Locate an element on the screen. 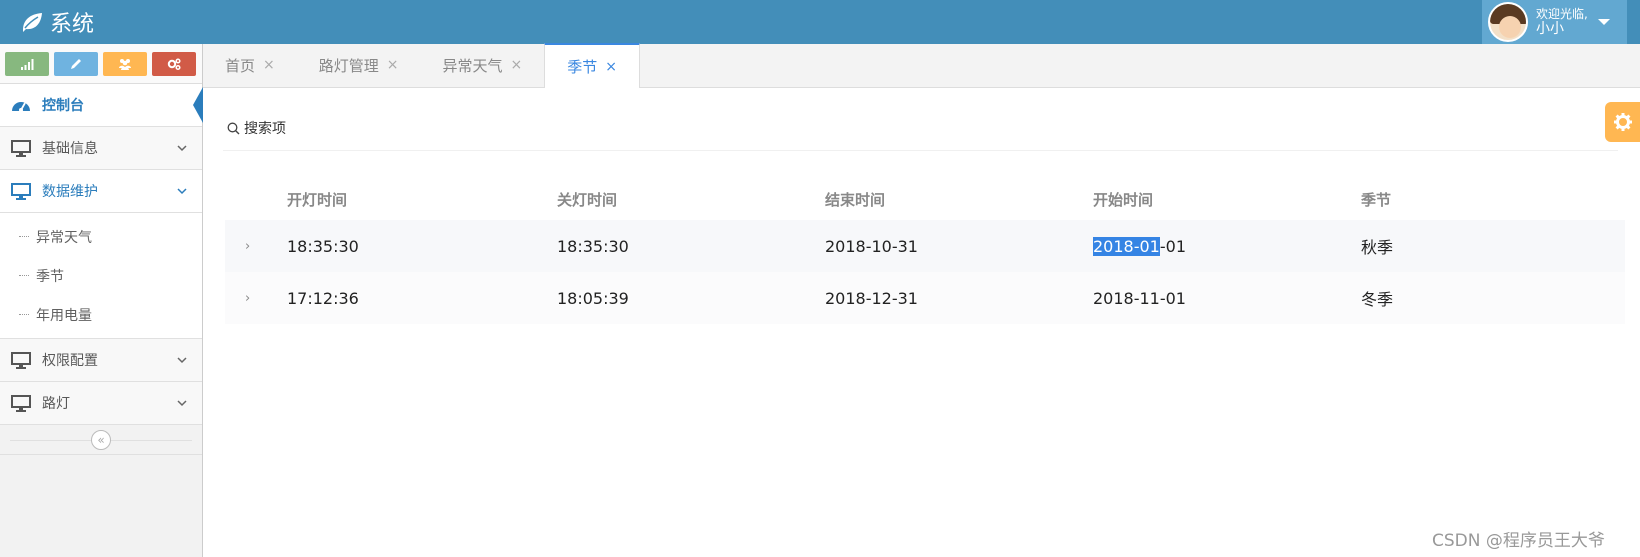  tab-abnormal-weather: 异常天气 × is located at coordinates (483, 65).